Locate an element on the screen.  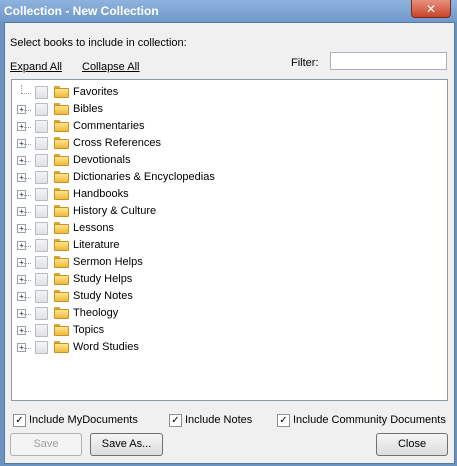
tree-item: + Dictionaries & Encyclopedias is located at coordinates (212, 177).